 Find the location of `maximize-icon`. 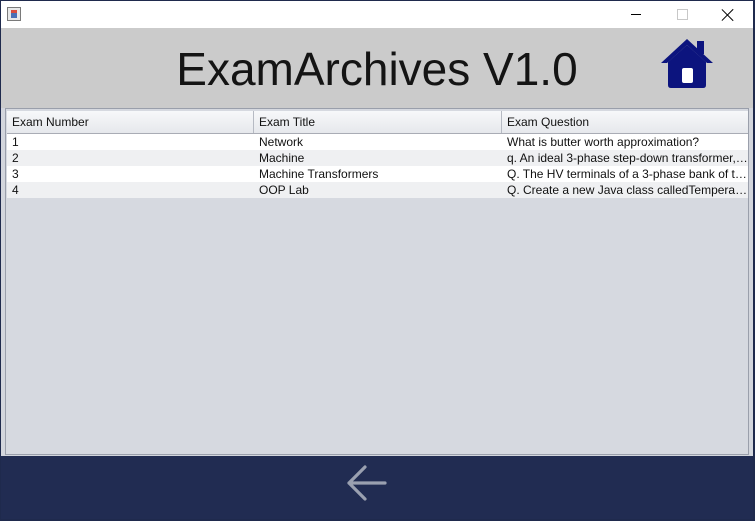

maximize-icon is located at coordinates (682, 14).